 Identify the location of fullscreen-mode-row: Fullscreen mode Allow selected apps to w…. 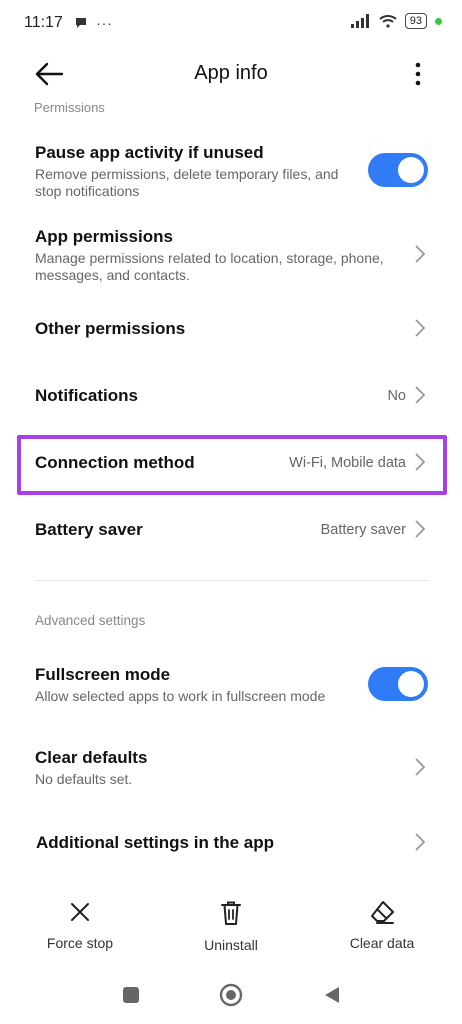
(231, 687).